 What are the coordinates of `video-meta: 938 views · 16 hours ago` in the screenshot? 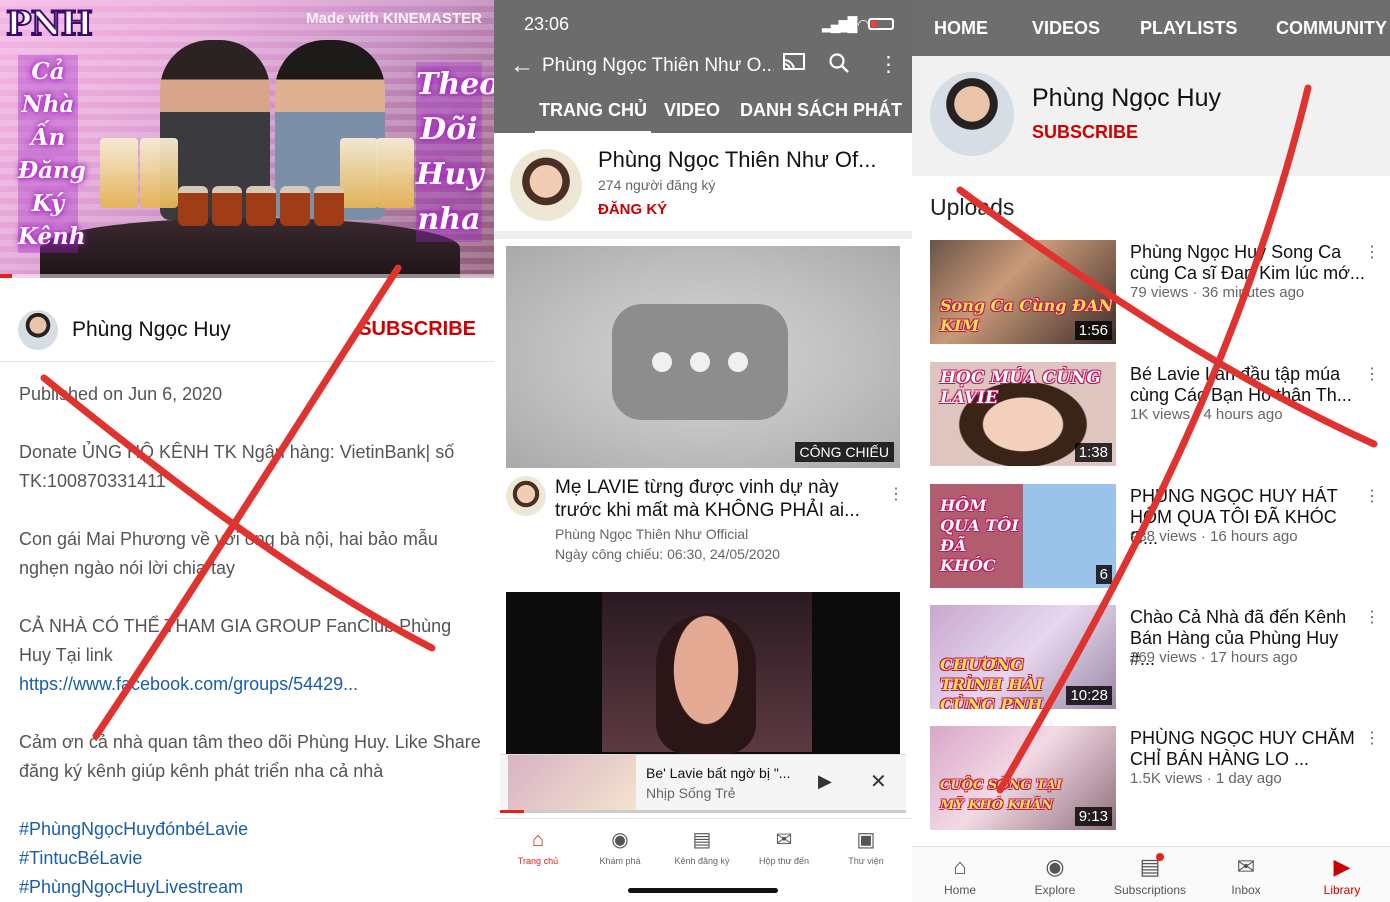 It's located at (1214, 536).